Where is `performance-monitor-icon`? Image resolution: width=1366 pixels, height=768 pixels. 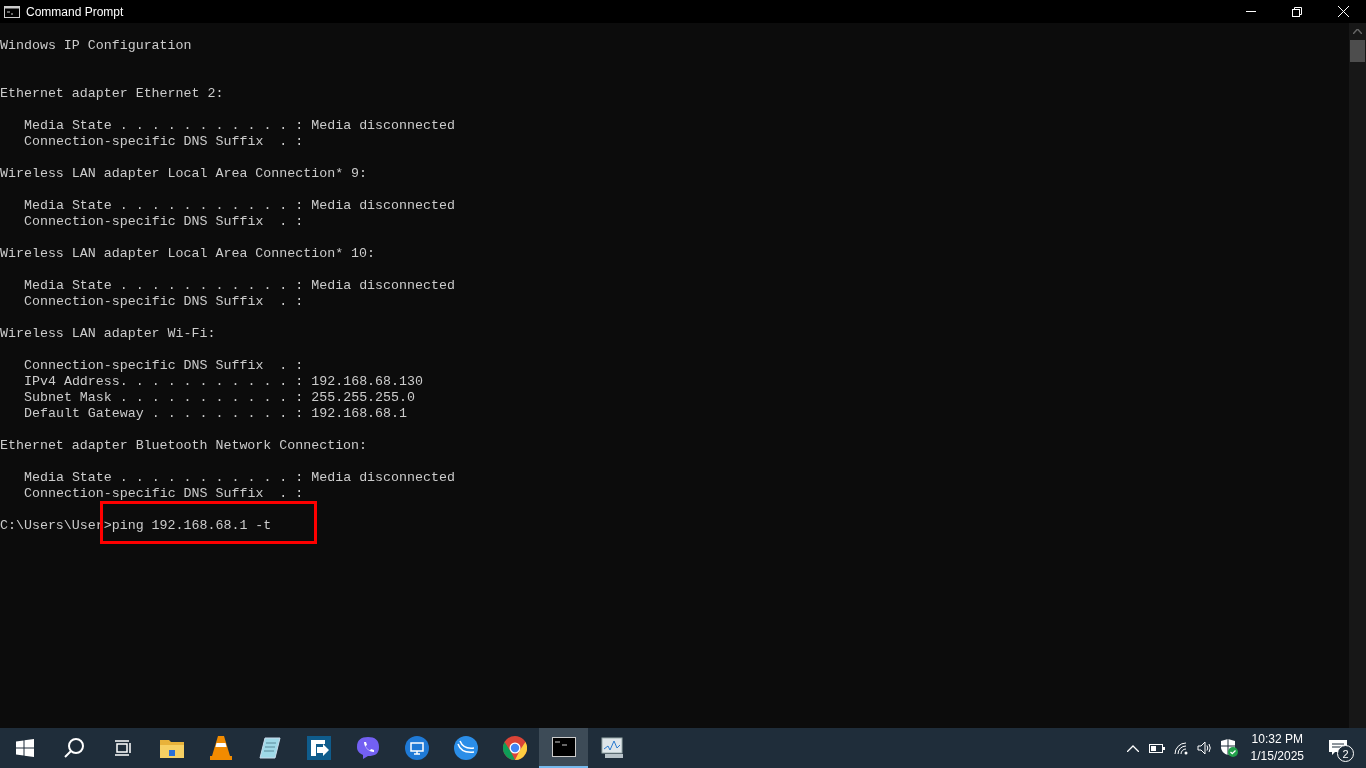
performance-monitor-icon is located at coordinates (612, 748).